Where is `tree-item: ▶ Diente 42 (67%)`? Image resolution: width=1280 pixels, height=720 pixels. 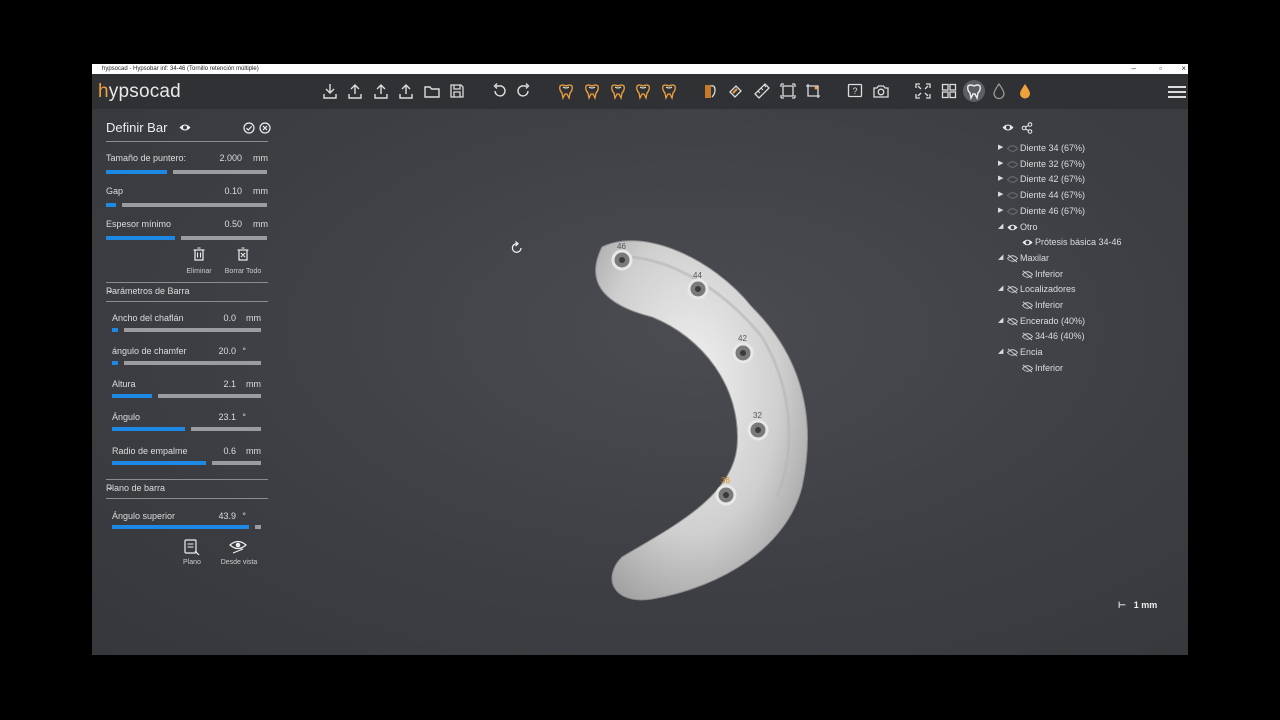 tree-item: ▶ Diente 42 (67%) is located at coordinates (1093, 181).